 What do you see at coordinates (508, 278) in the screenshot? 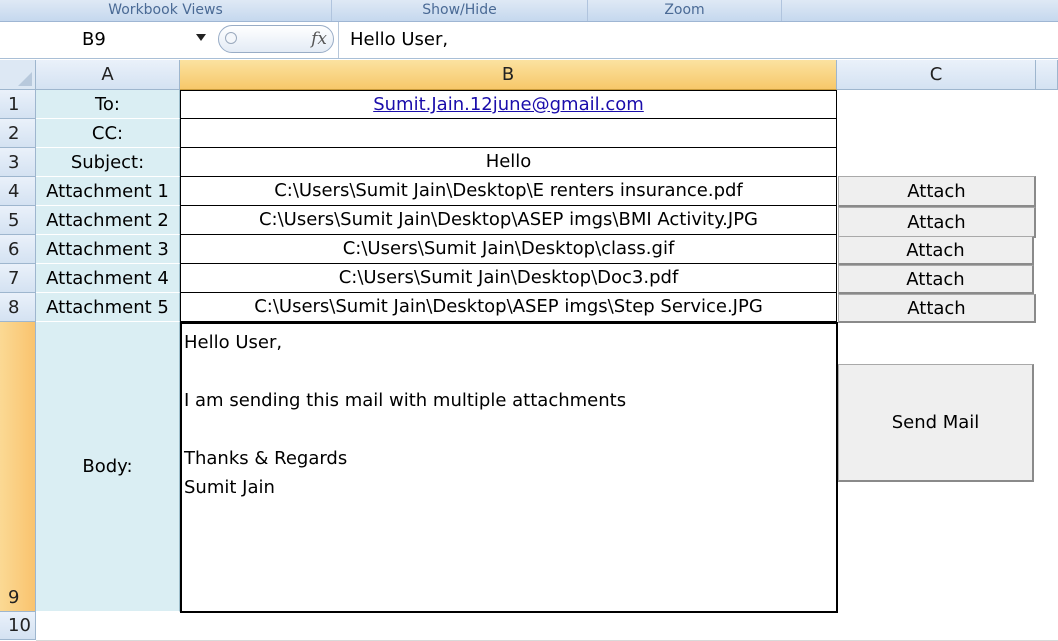
I see `attachment-4-cell: C:\Users\Sumit Jain\Desktop\Doc3.pdf` at bounding box center [508, 278].